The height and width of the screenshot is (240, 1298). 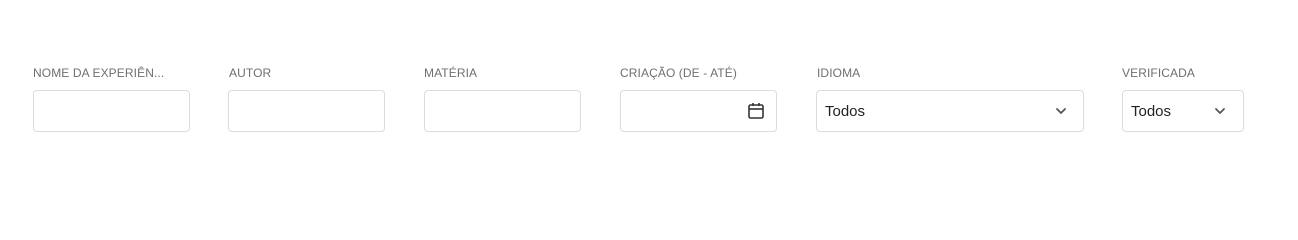 I want to click on subject-input, so click(x=502, y=111).